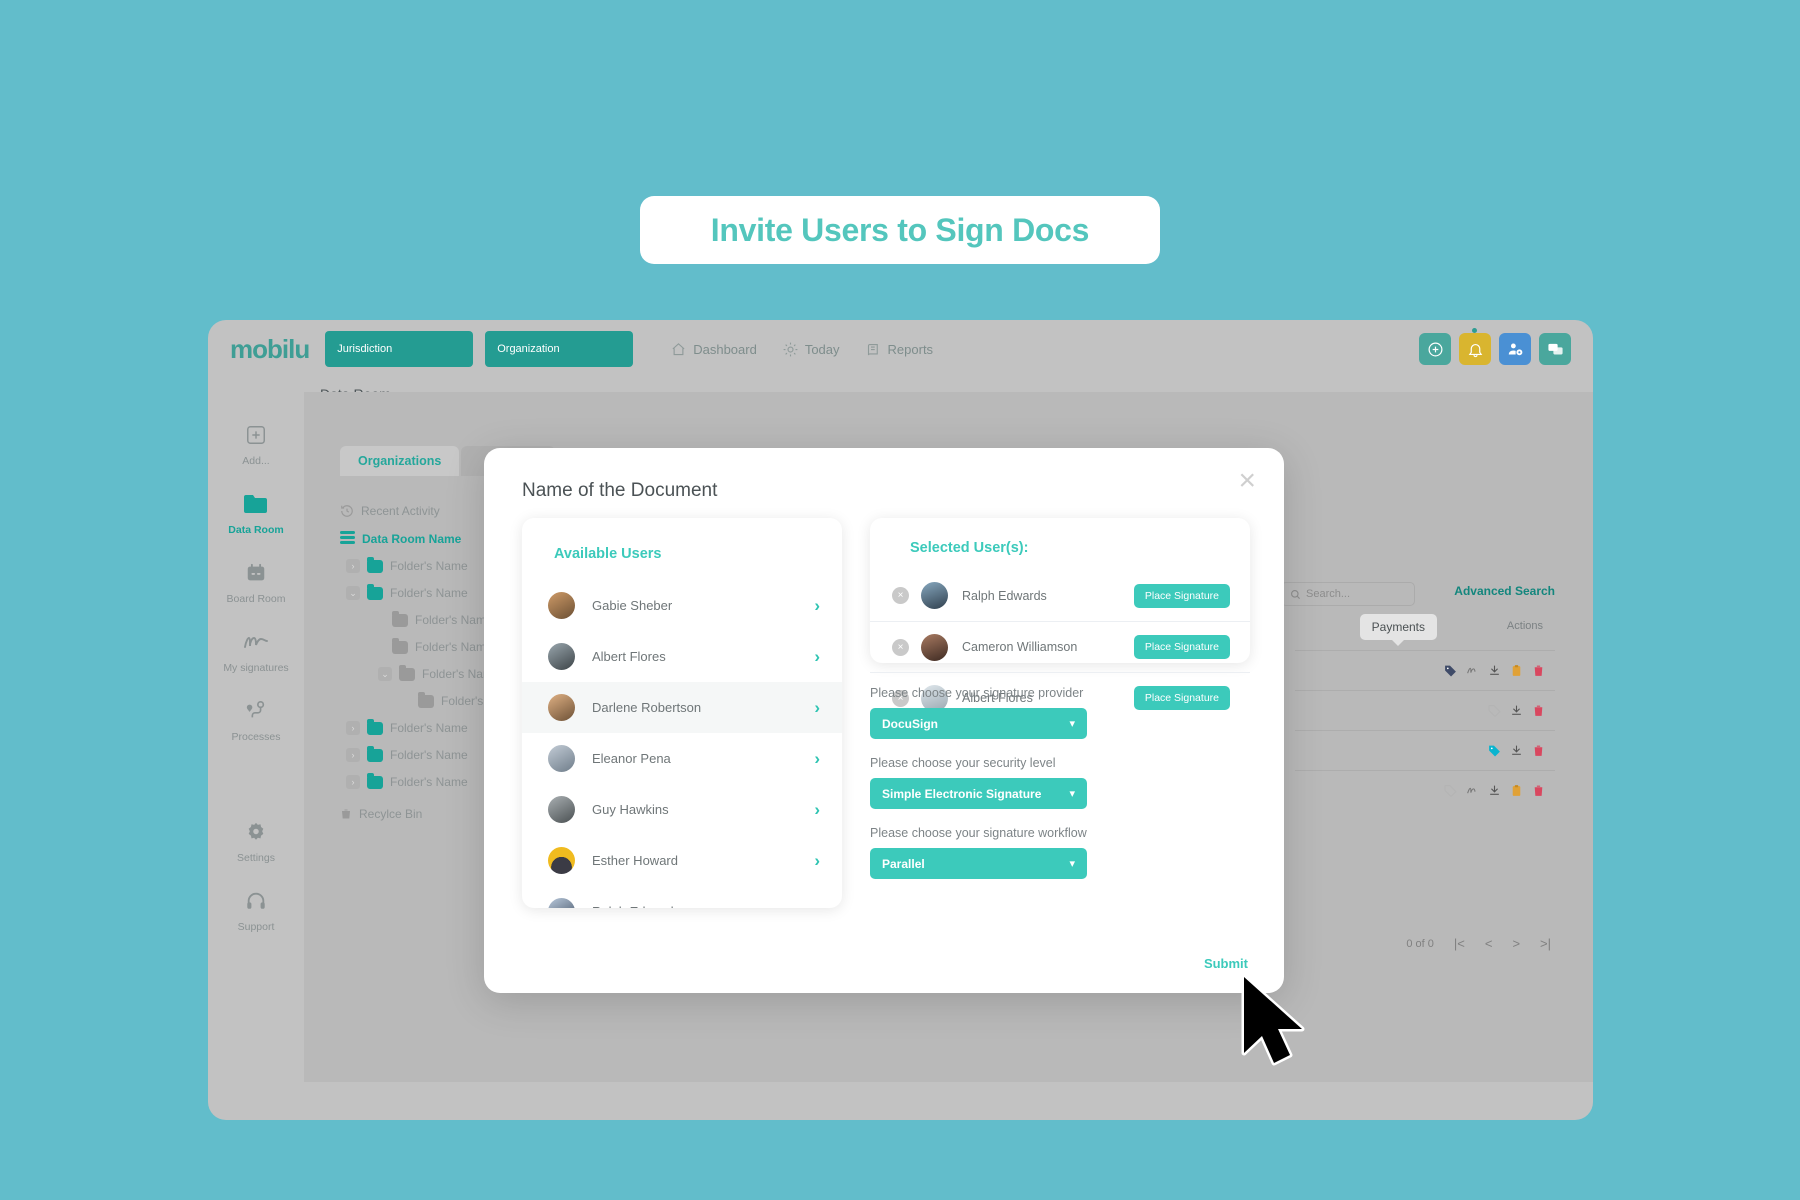  Describe the element at coordinates (1296, 594) in the screenshot. I see `search-icon` at that location.